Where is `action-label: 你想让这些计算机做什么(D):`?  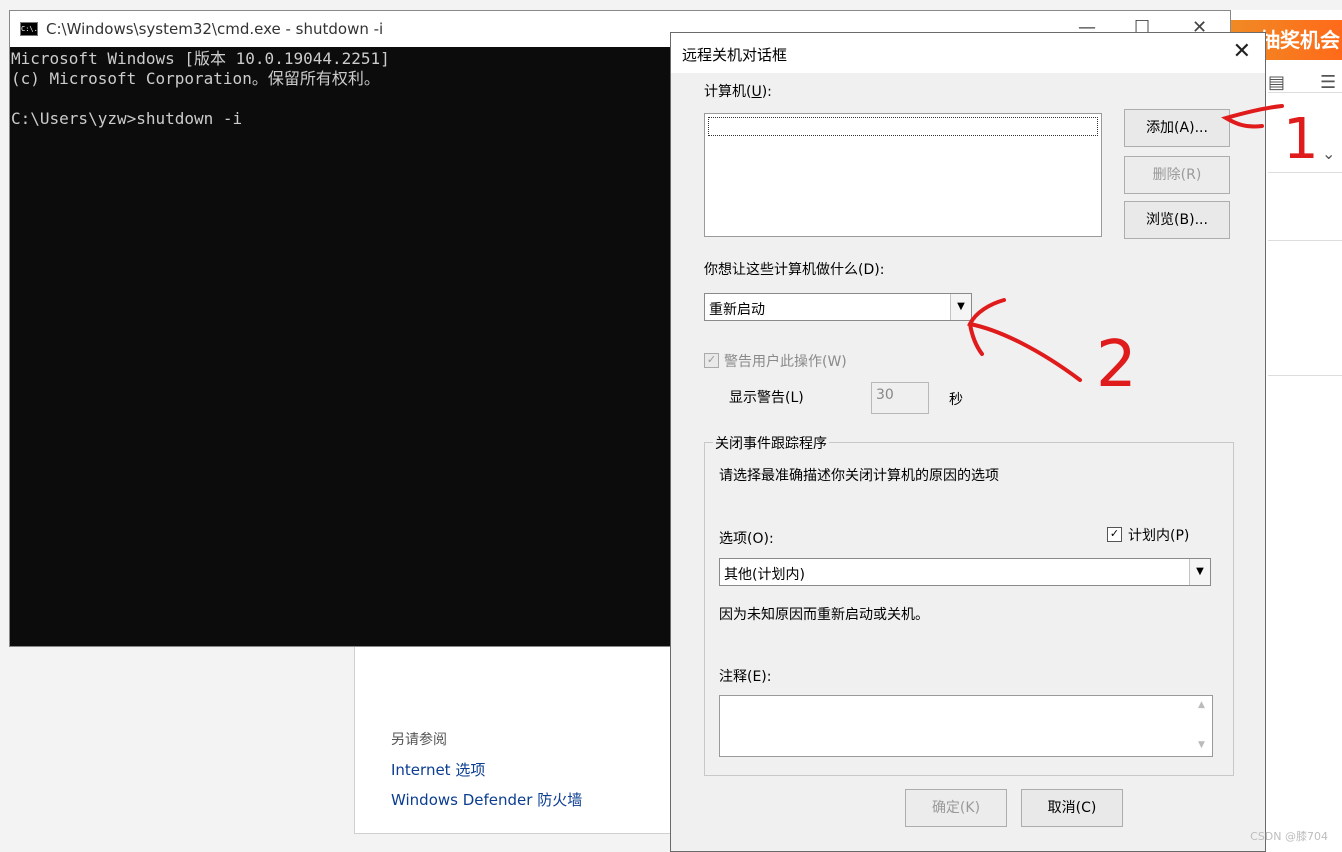
action-label: 你想让这些计算机做什么(D): is located at coordinates (794, 270).